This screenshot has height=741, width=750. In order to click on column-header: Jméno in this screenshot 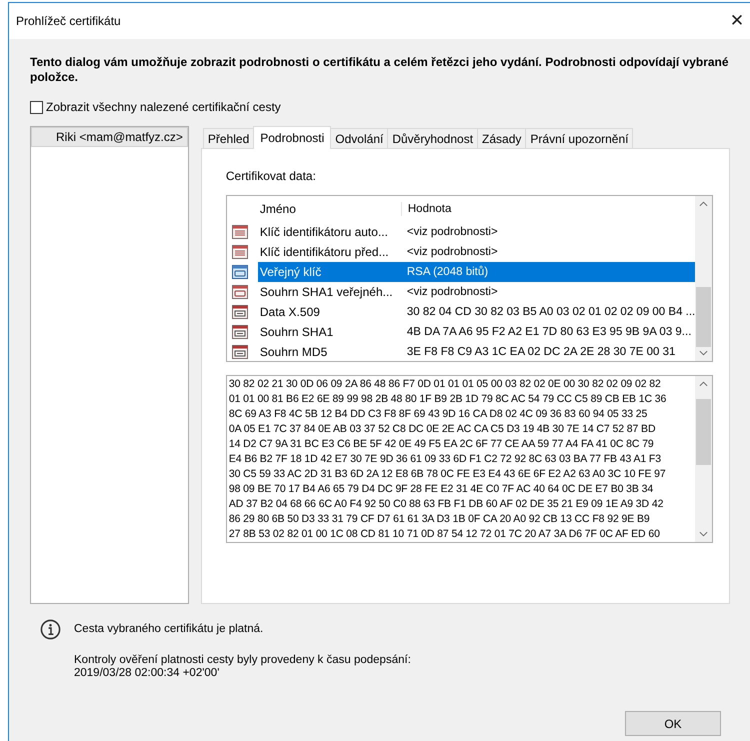, I will do `click(330, 209)`.